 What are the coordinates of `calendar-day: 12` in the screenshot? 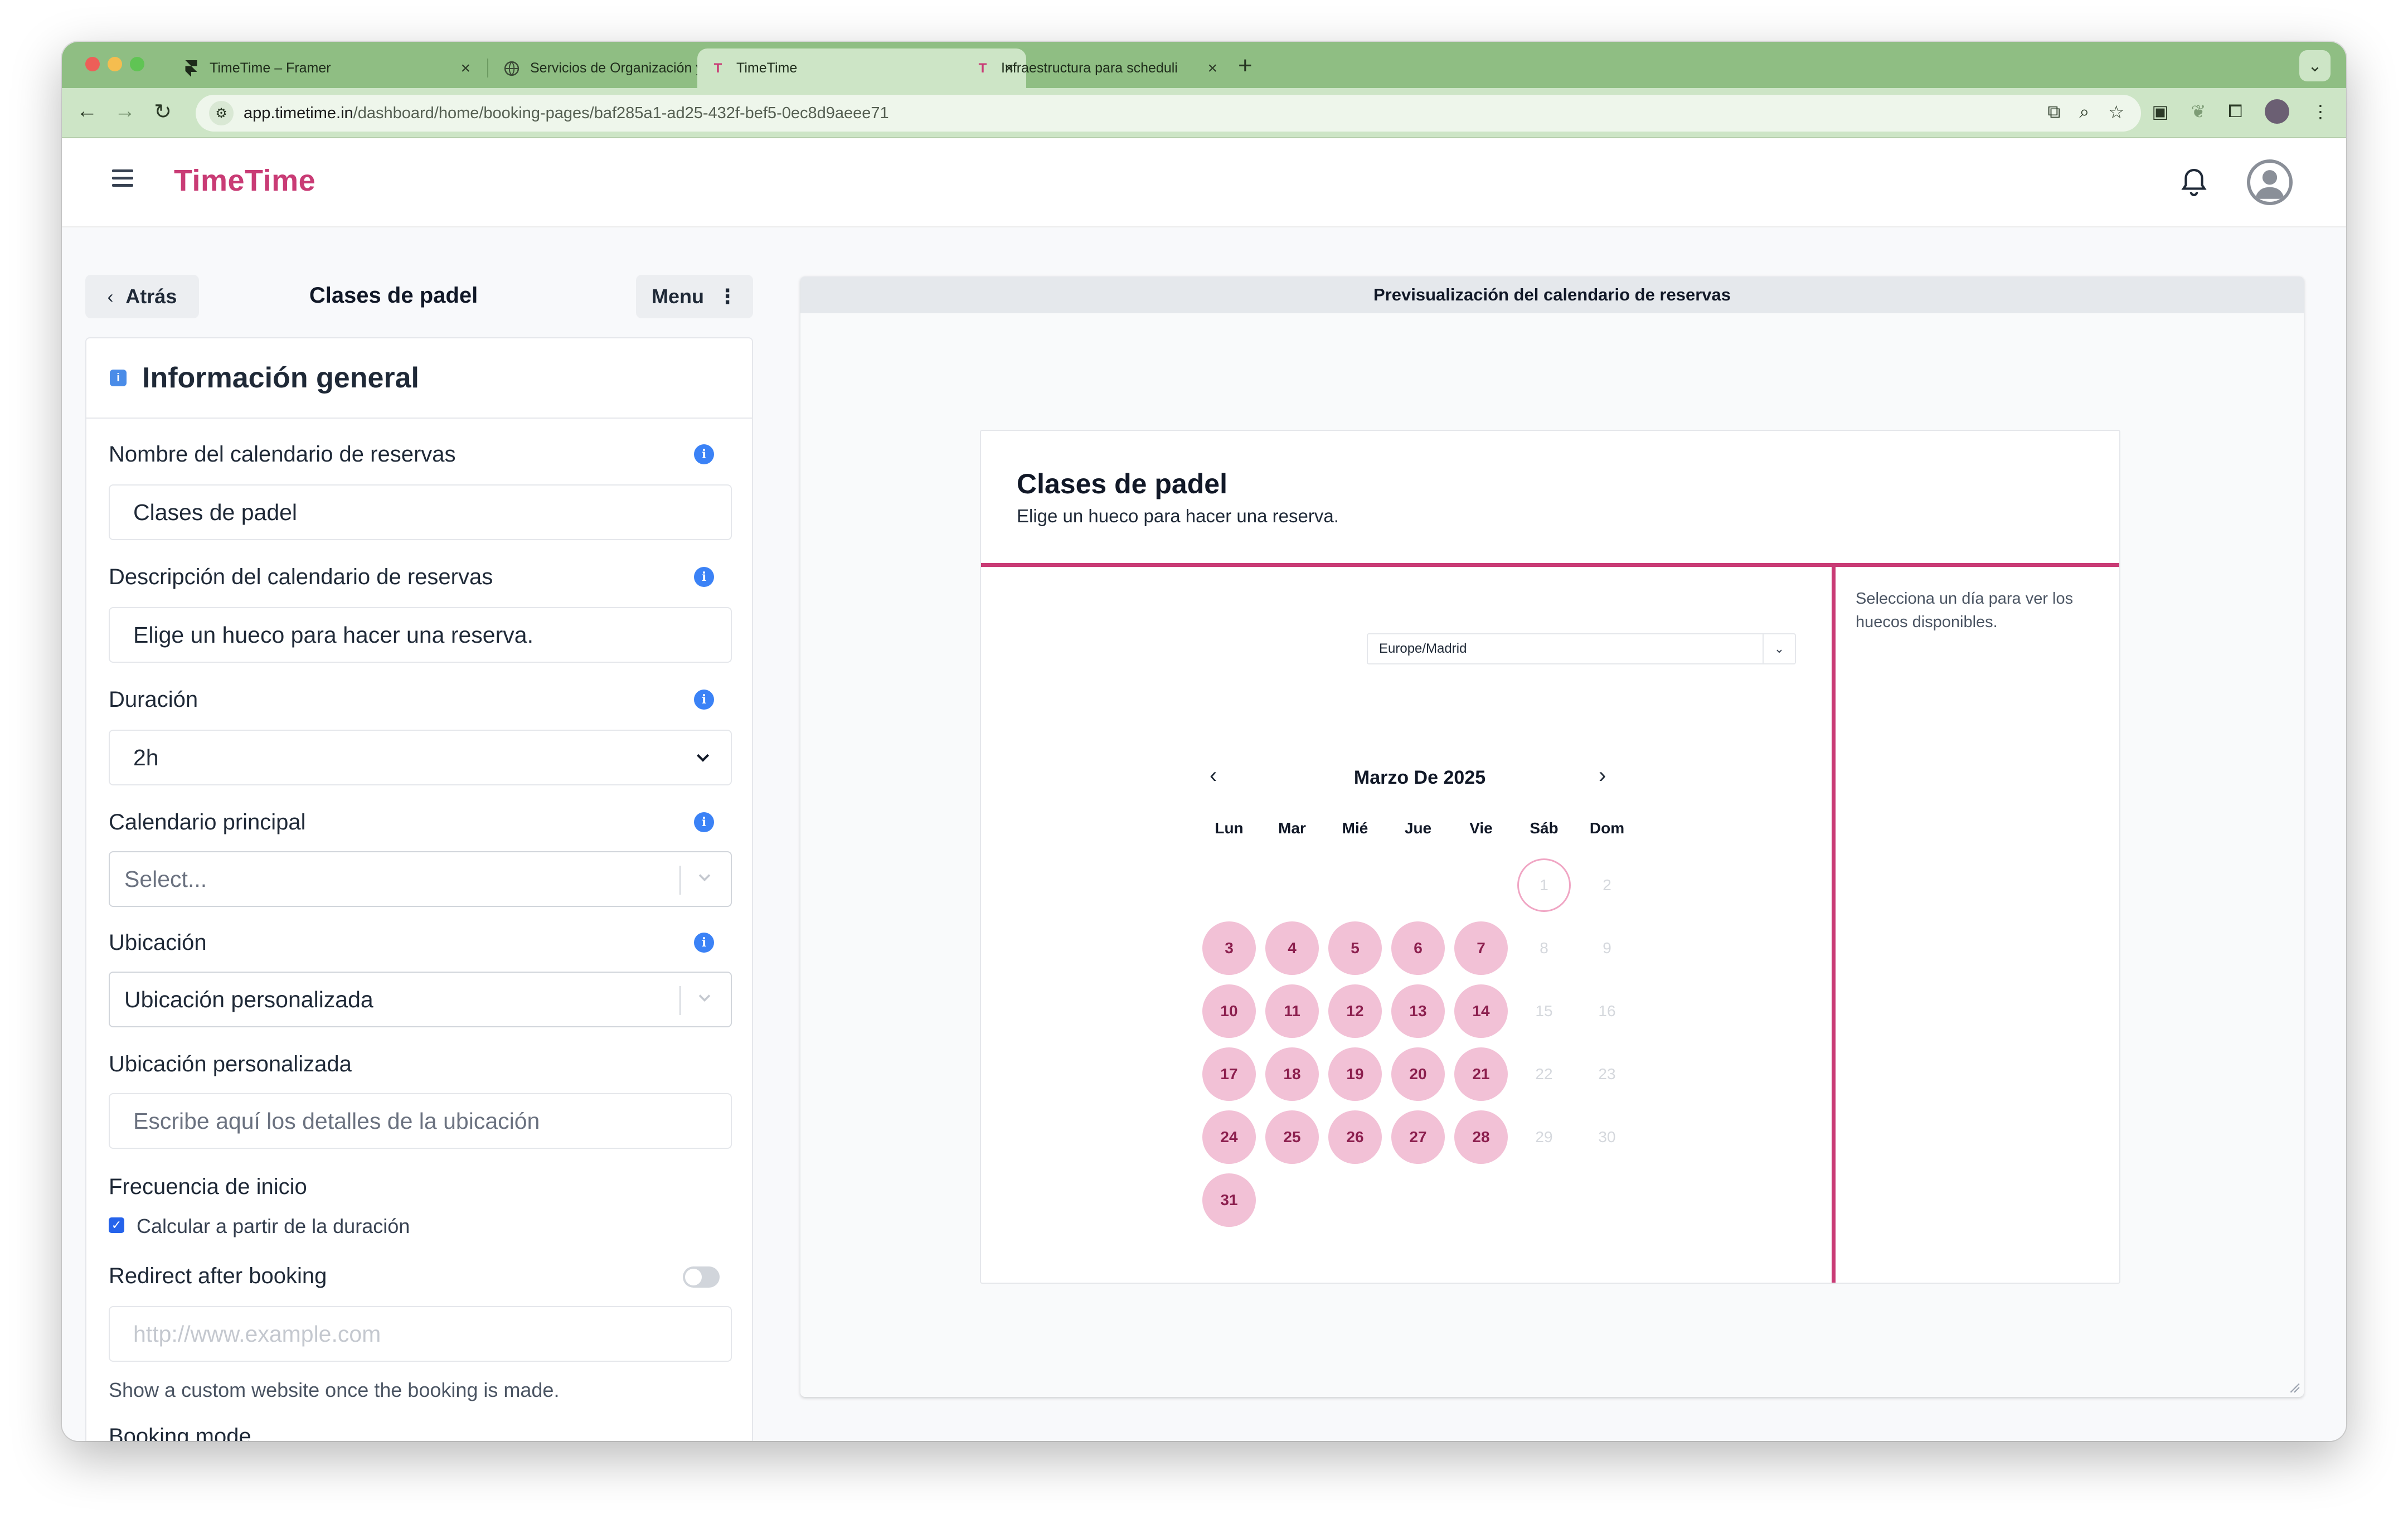 It's located at (1355, 1011).